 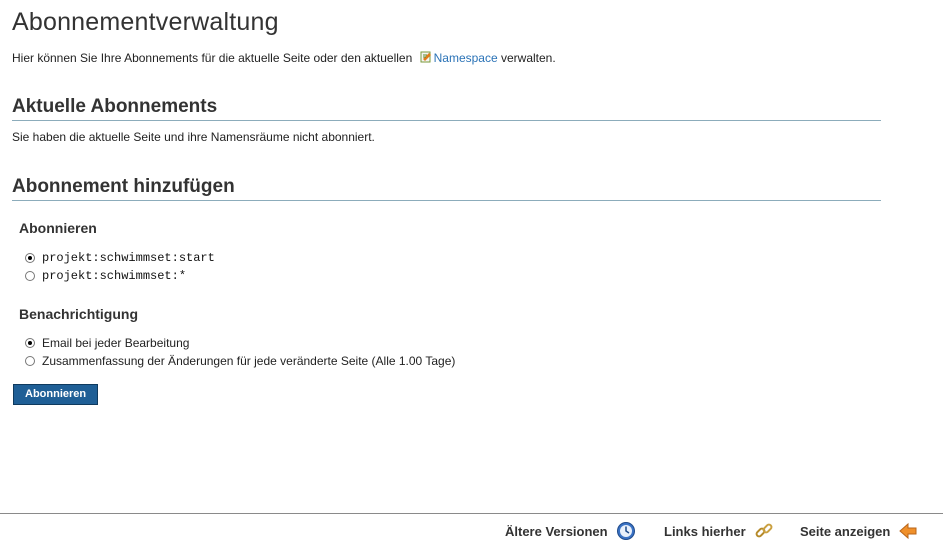 What do you see at coordinates (58, 228) in the screenshot?
I see `subscribe-heading: Abonnieren` at bounding box center [58, 228].